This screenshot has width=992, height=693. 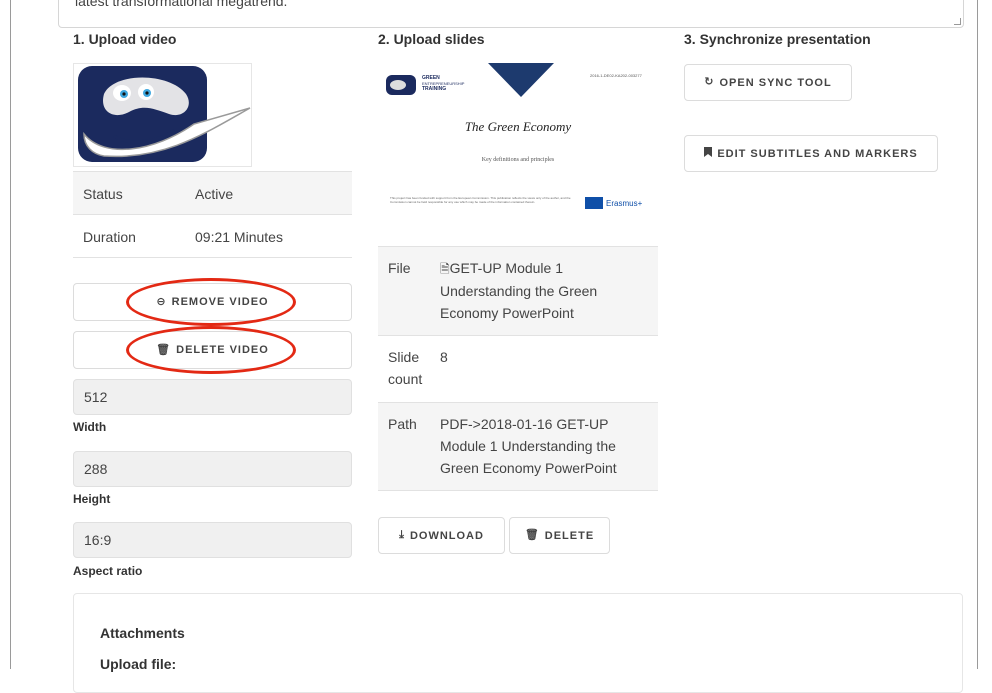 What do you see at coordinates (977, 334) in the screenshot?
I see `window-frame-right` at bounding box center [977, 334].